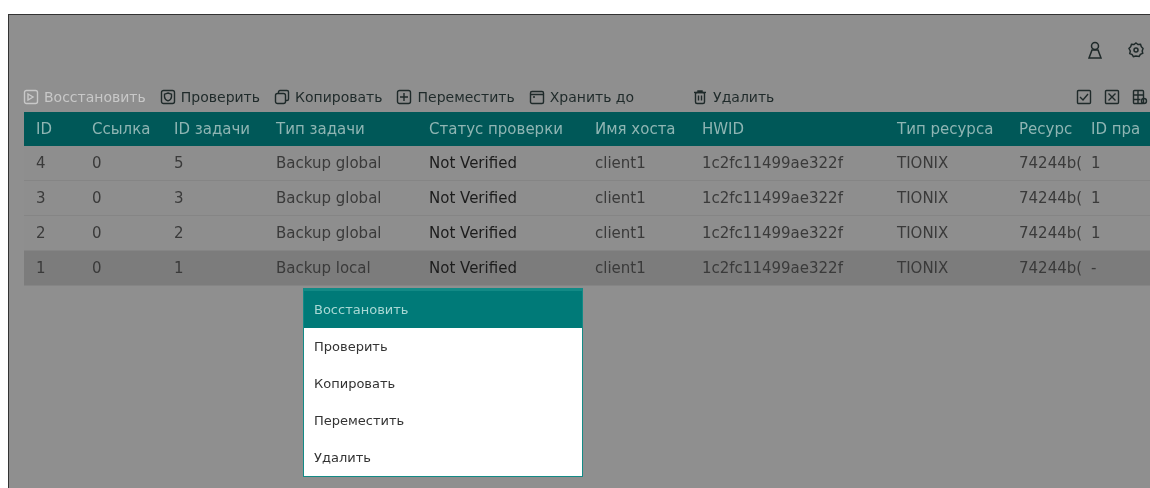 The width and height of the screenshot is (1150, 488). I want to click on column-header: Статус проверки, so click(500, 129).